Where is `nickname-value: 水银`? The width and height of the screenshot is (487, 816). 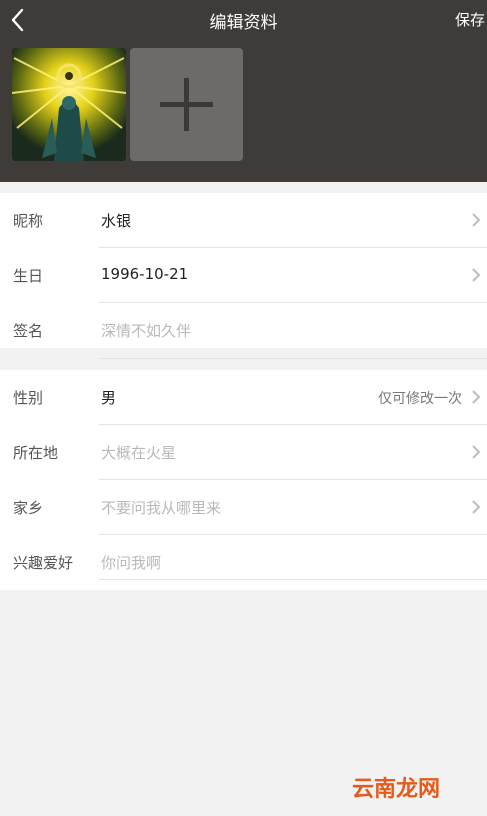 nickname-value: 水银 is located at coordinates (116, 221).